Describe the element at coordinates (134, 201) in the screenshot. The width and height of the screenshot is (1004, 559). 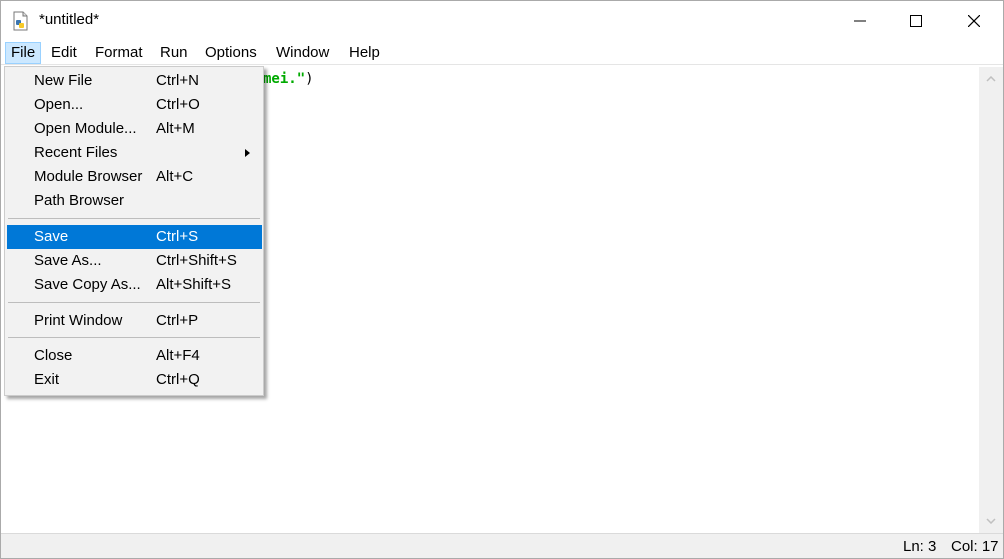
I see `menu-item-path-browser: Path Browser` at that location.